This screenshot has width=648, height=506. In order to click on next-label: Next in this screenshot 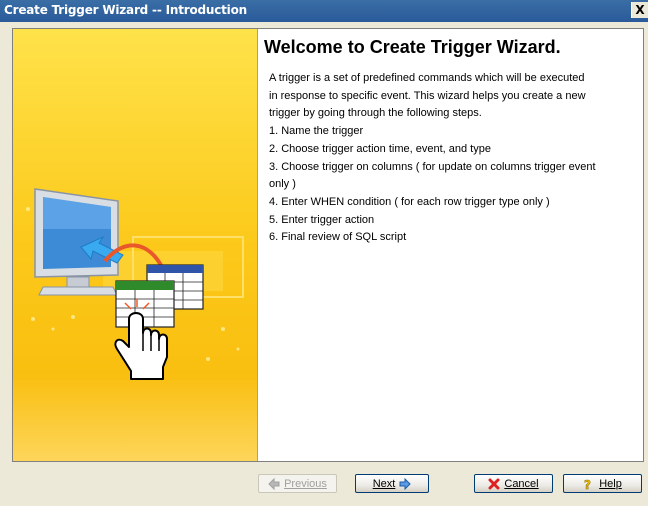, I will do `click(384, 483)`.